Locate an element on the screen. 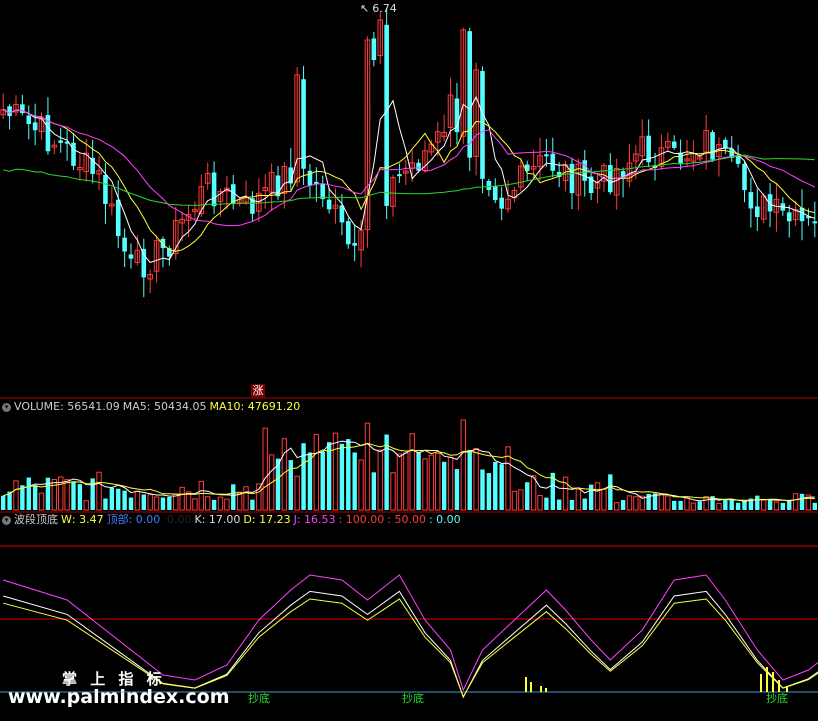 This screenshot has height=721, width=818. signal-label-1: 抄底 is located at coordinates (259, 698).